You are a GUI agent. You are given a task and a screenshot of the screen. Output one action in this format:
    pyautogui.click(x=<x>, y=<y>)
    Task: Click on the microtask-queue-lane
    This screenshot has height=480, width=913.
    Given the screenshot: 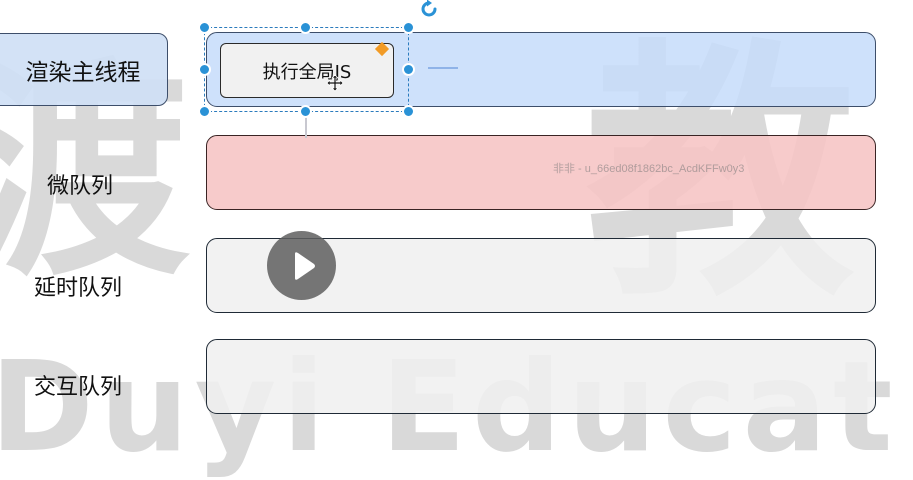 What is the action you would take?
    pyautogui.click(x=541, y=172)
    